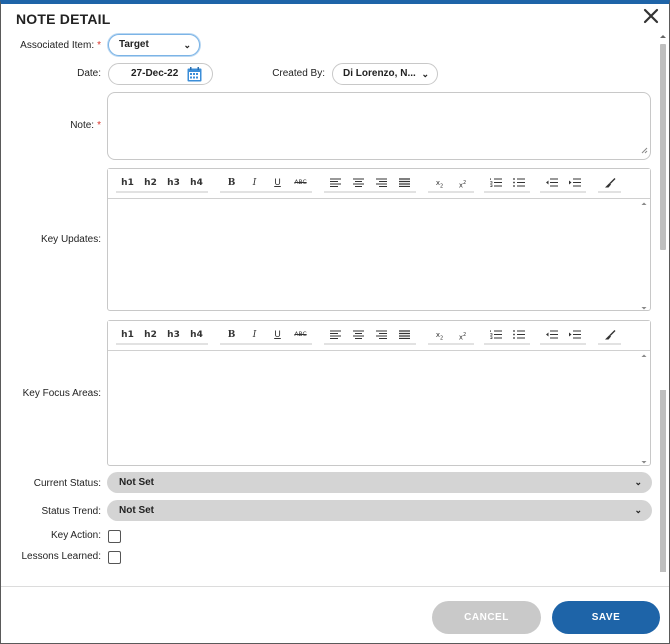 The width and height of the screenshot is (670, 644). Describe the element at coordinates (75, 535) in the screenshot. I see `key-action-label: Key Action:` at that location.